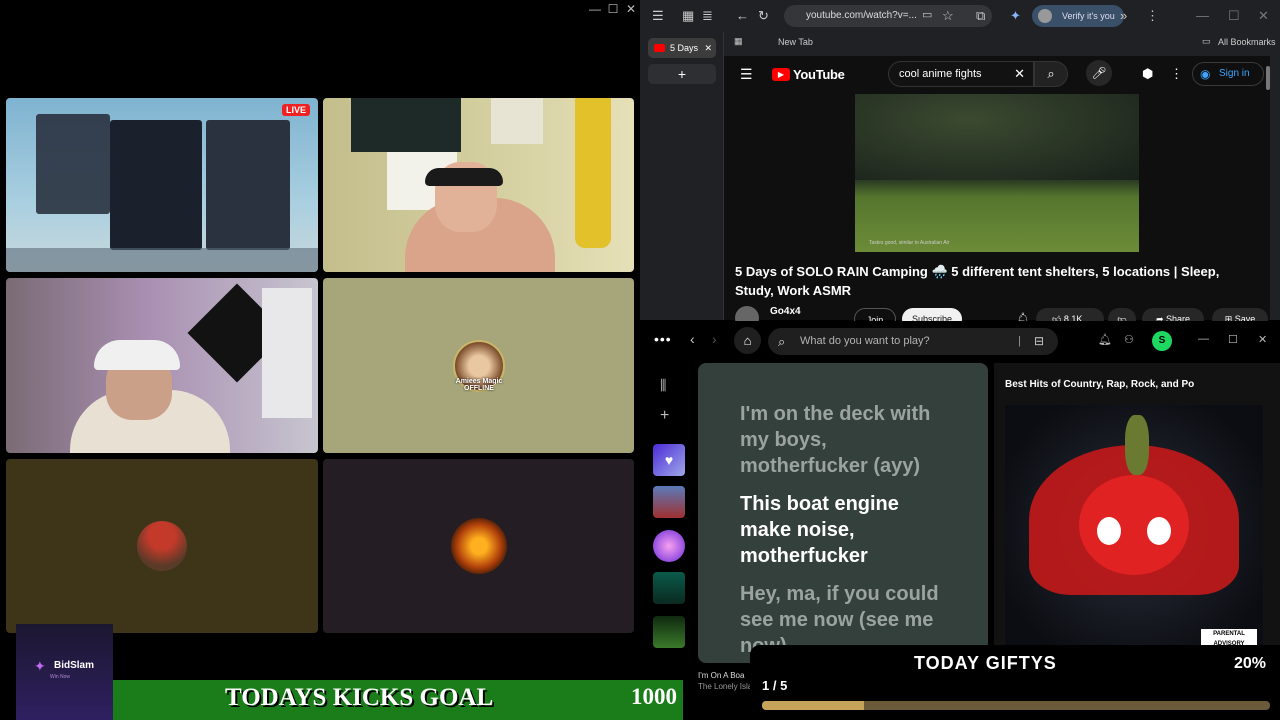  What do you see at coordinates (1250, 663) in the screenshot?
I see `gifty-percent: 20%` at bounding box center [1250, 663].